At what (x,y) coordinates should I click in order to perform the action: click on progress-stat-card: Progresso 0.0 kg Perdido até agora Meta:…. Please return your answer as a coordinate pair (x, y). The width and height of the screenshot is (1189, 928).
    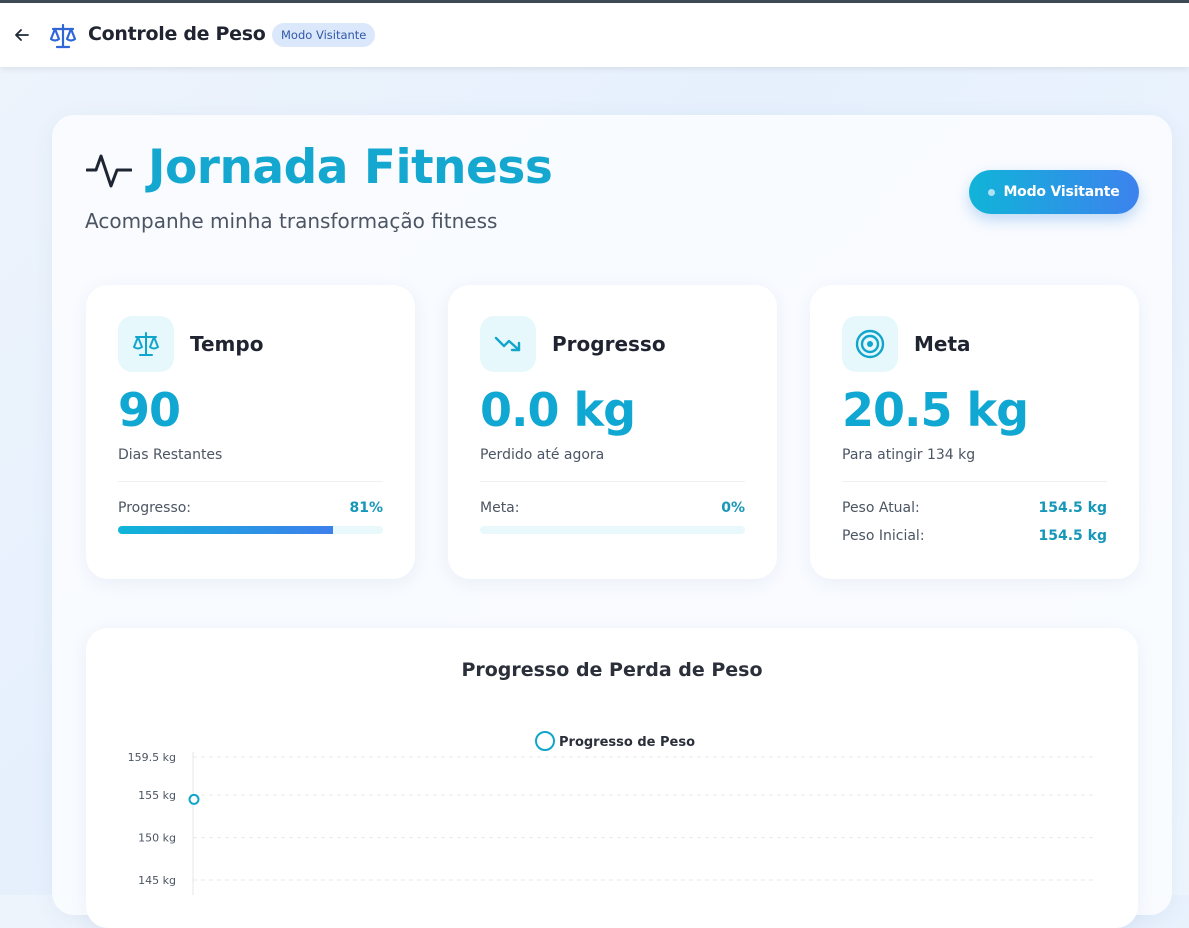
    Looking at the image, I should click on (612, 432).